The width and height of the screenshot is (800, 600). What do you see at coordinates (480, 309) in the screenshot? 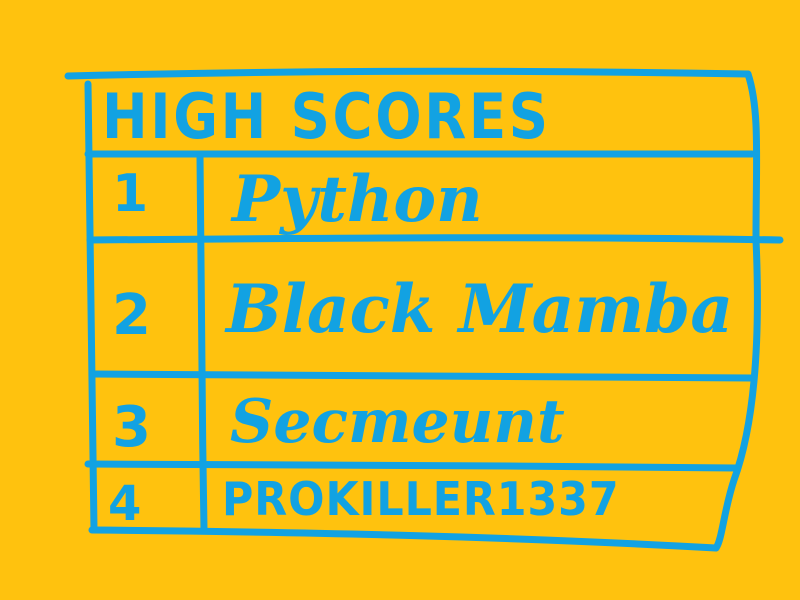
I see `player-name-2: Black Mamba` at bounding box center [480, 309].